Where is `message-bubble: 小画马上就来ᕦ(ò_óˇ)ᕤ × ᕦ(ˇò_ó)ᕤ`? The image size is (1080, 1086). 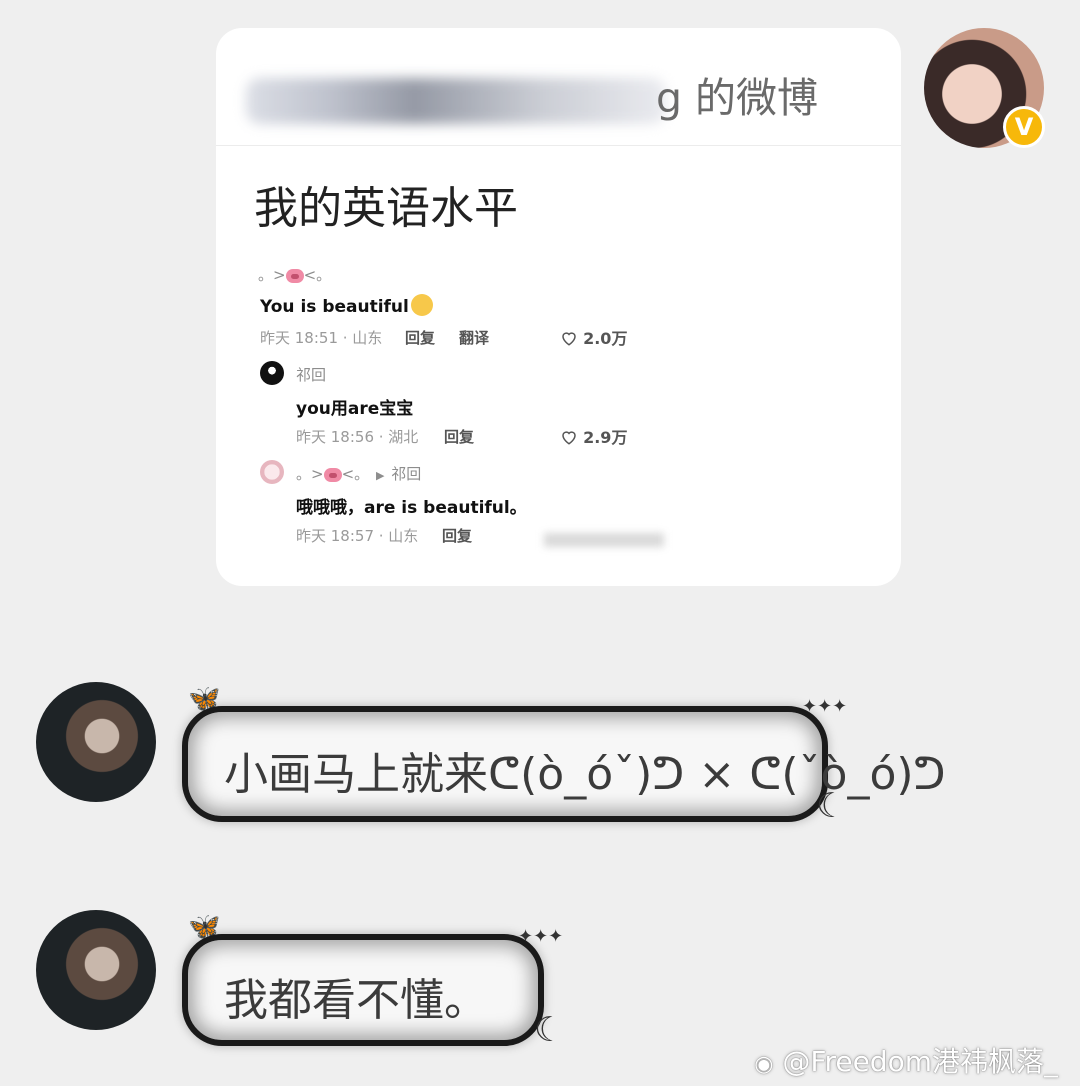 message-bubble: 小画马上就来ᕦ(ò_óˇ)ᕤ × ᕦ(ˇò_ó)ᕤ is located at coordinates (564, 764).